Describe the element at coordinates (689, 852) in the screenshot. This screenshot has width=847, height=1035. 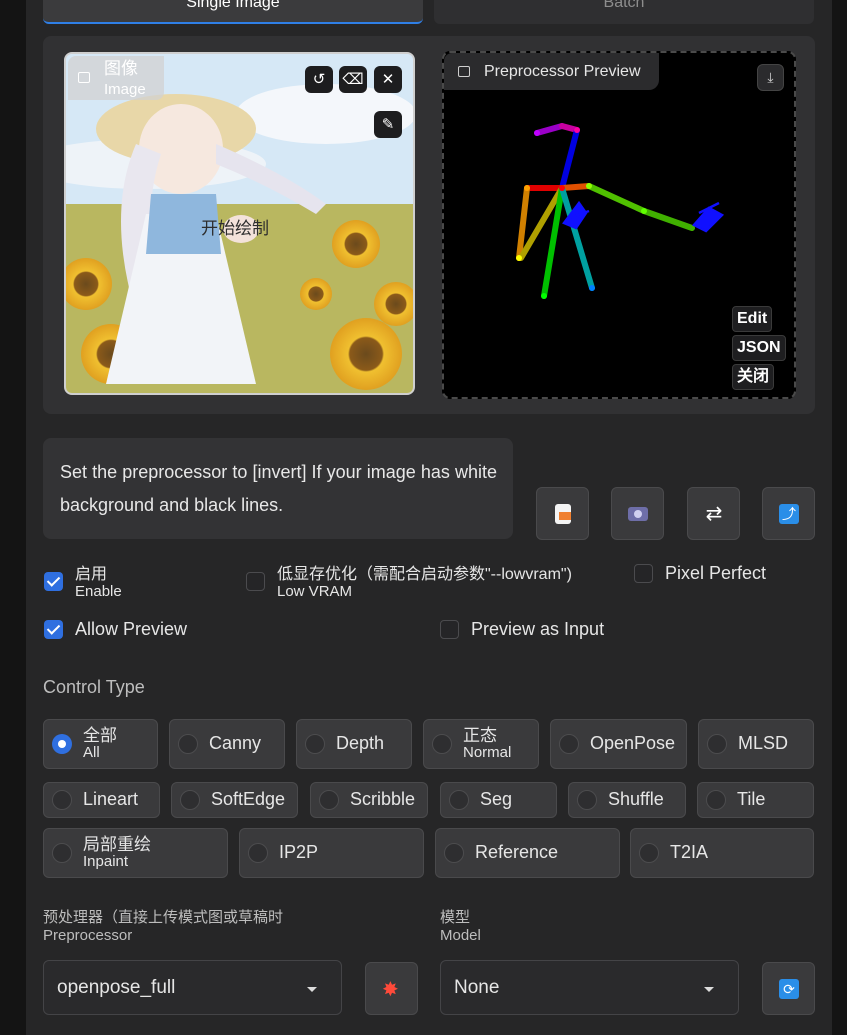
I see `control-type-label: T2IA` at that location.